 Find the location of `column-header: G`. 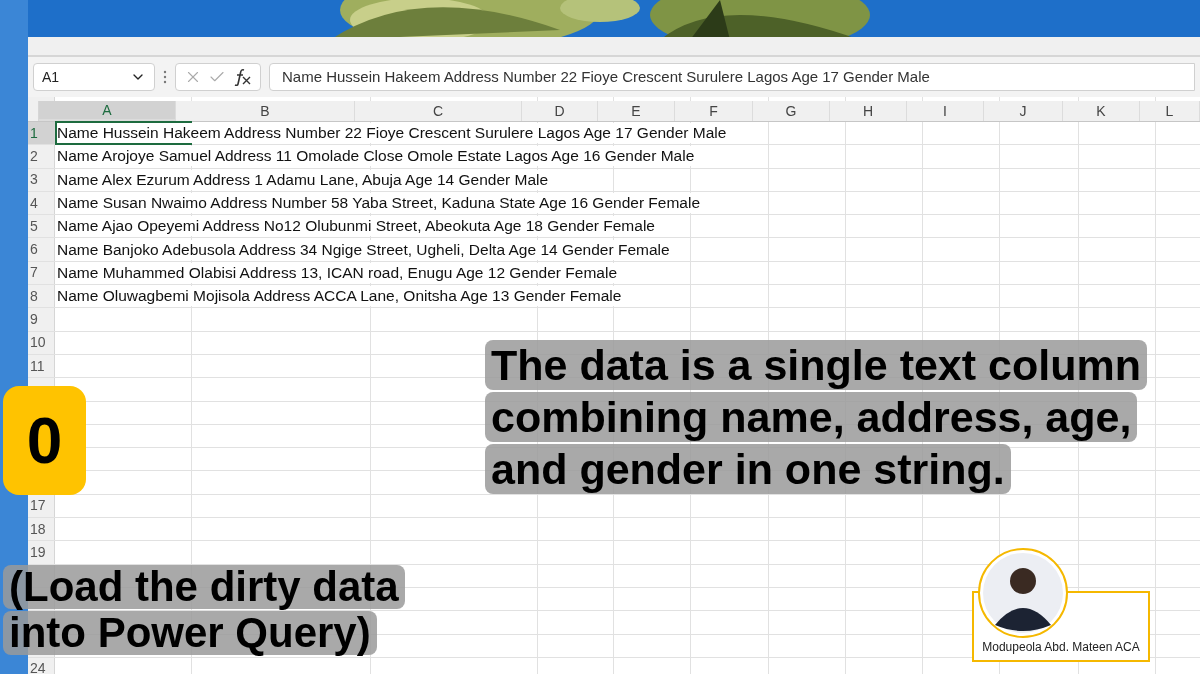

column-header: G is located at coordinates (791, 111).